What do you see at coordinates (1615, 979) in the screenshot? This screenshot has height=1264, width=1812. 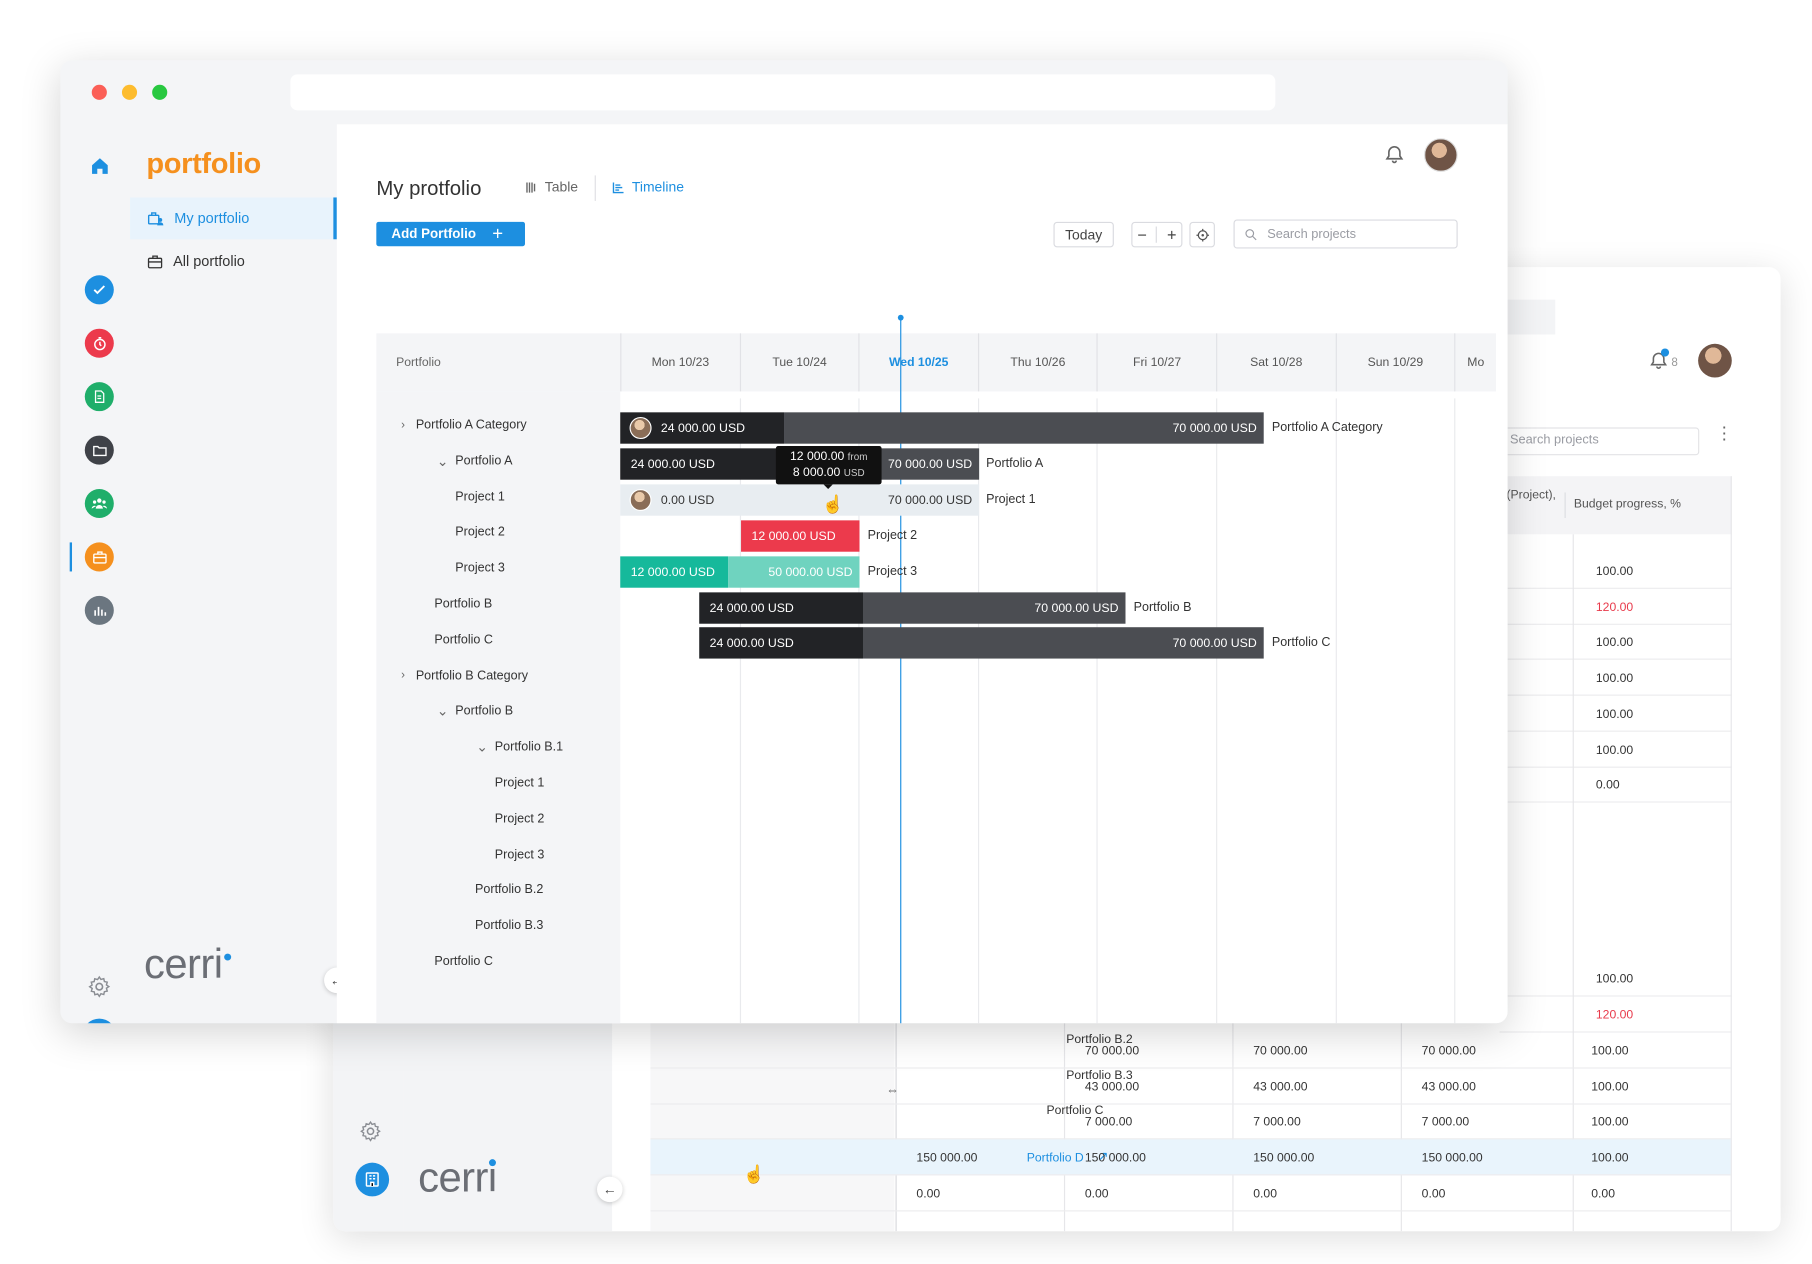 I see `back-progress-row: 100.00` at bounding box center [1615, 979].